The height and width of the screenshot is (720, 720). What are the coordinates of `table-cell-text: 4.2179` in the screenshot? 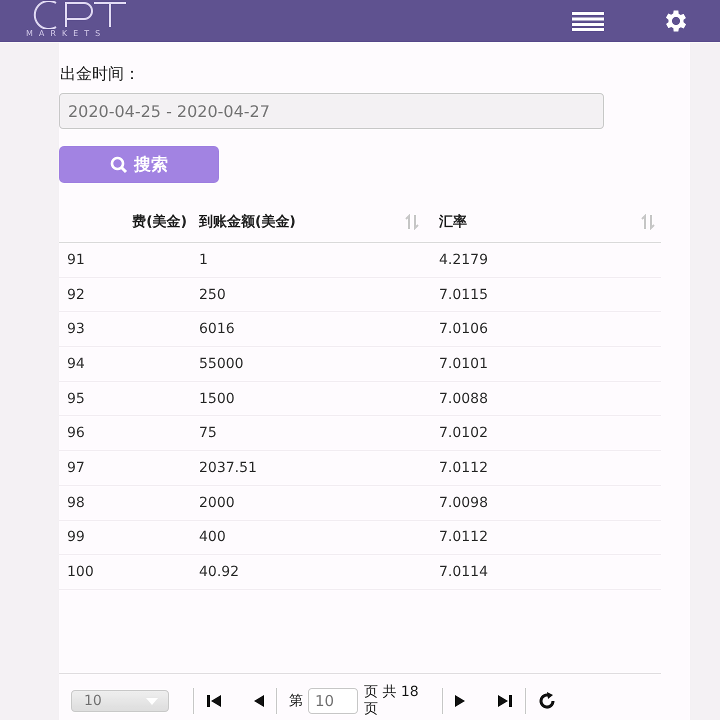 It's located at (464, 260).